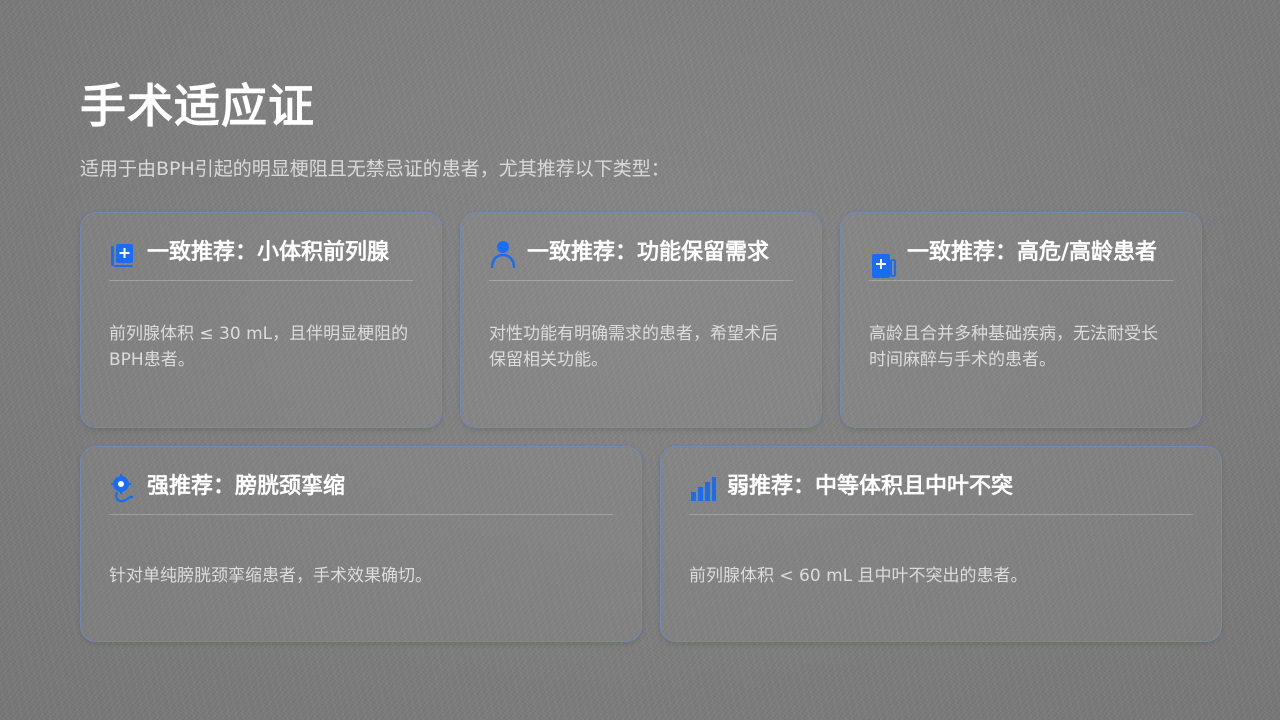 The image size is (1280, 720). I want to click on medical-clipboard-icon, so click(122, 255).